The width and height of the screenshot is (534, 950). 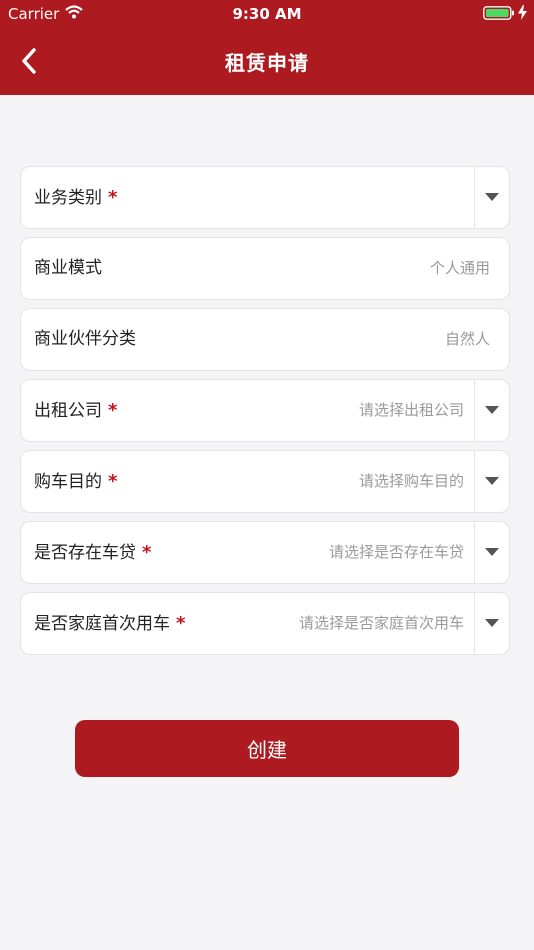 I want to click on field-label: 业务类别 *, so click(x=76, y=197).